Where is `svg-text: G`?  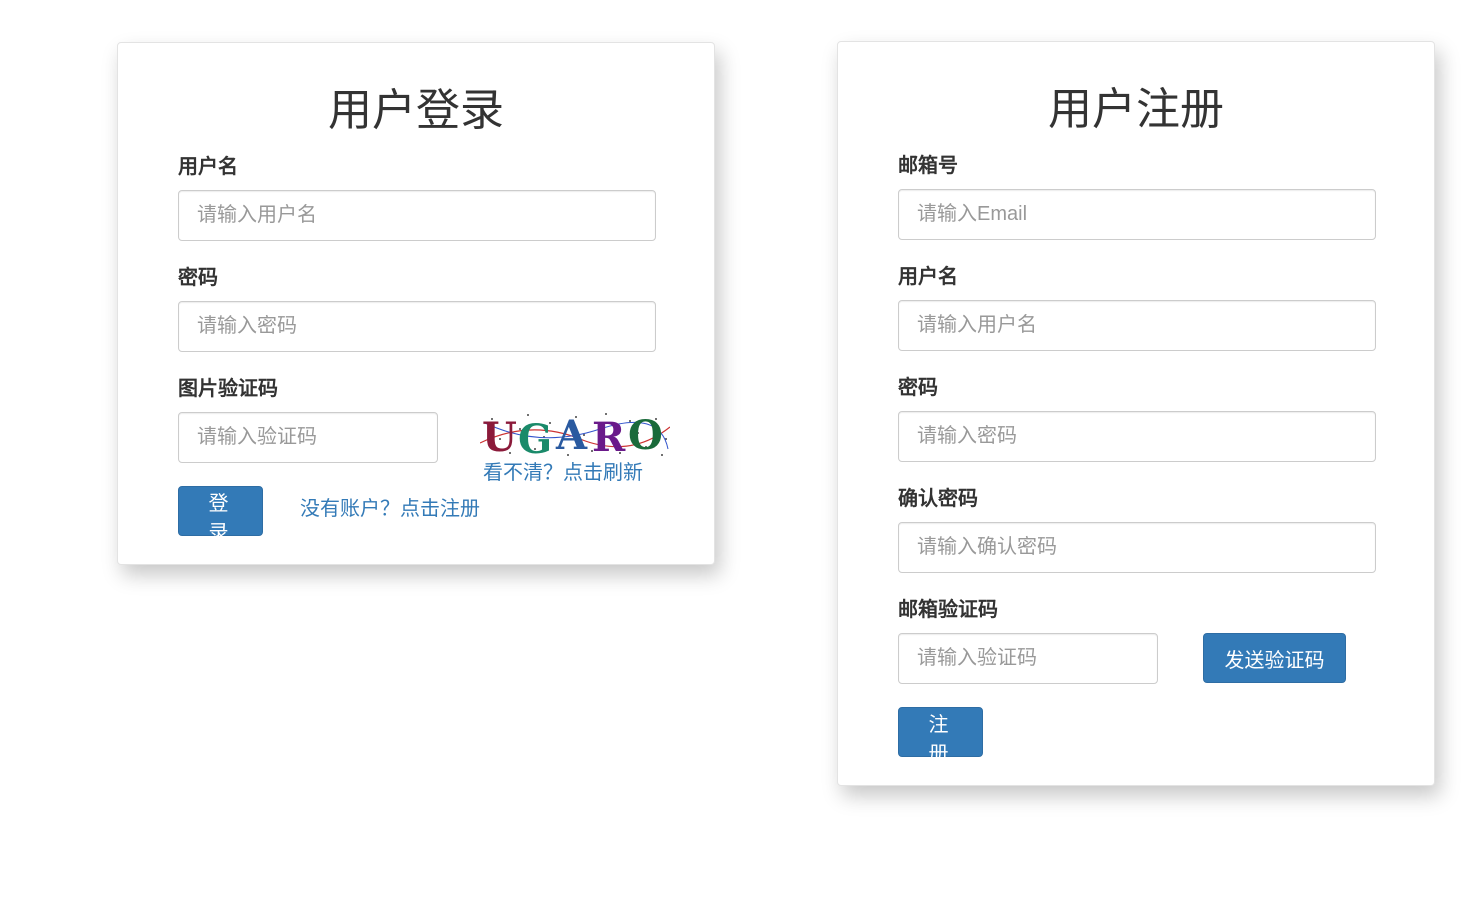
svg-text: G is located at coordinates (535, 438).